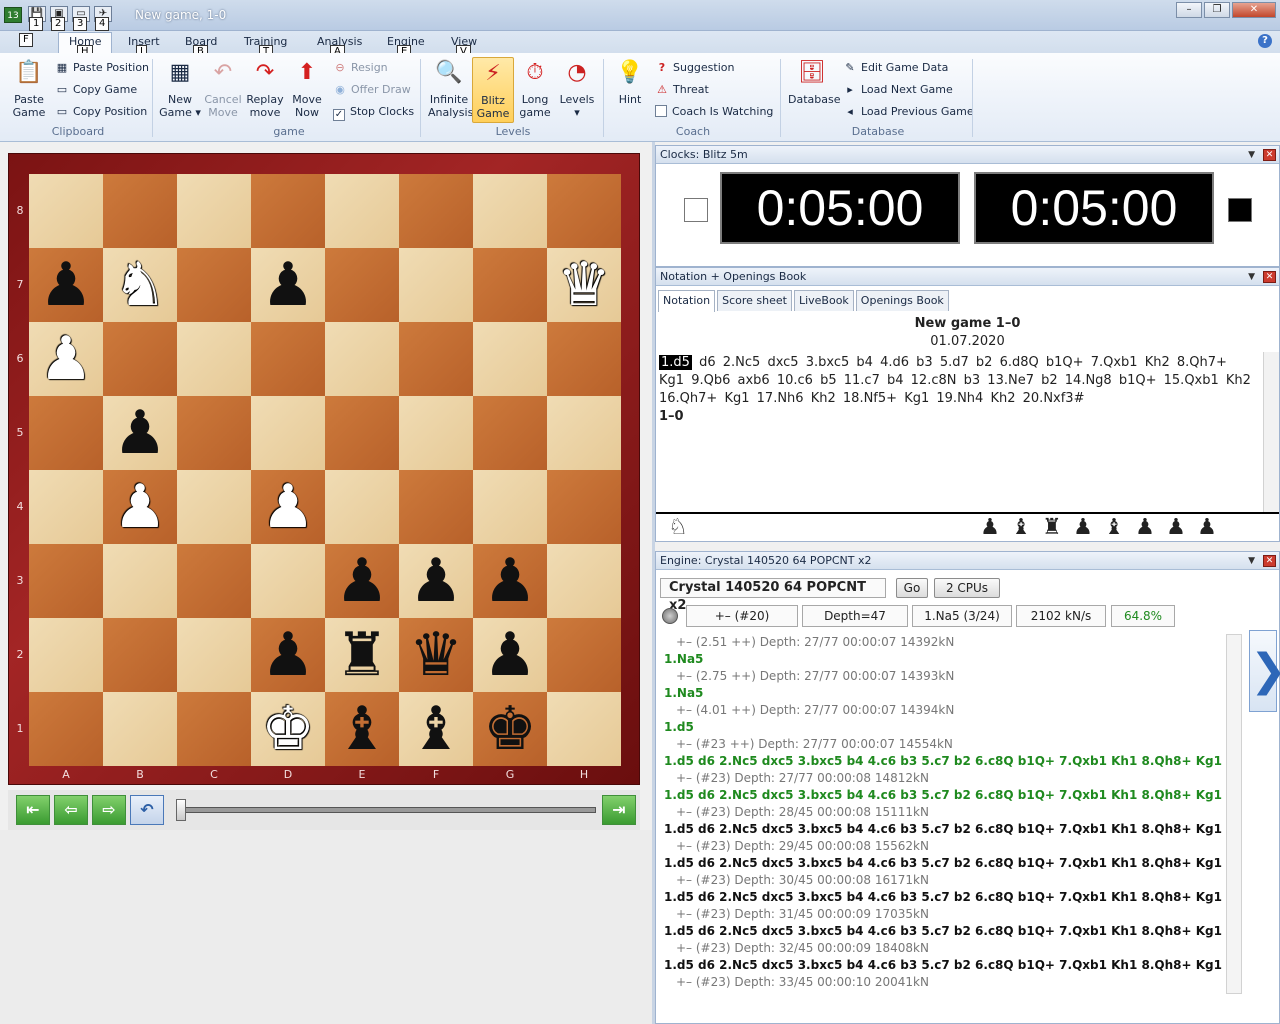  I want to click on square-g7, so click(510, 285).